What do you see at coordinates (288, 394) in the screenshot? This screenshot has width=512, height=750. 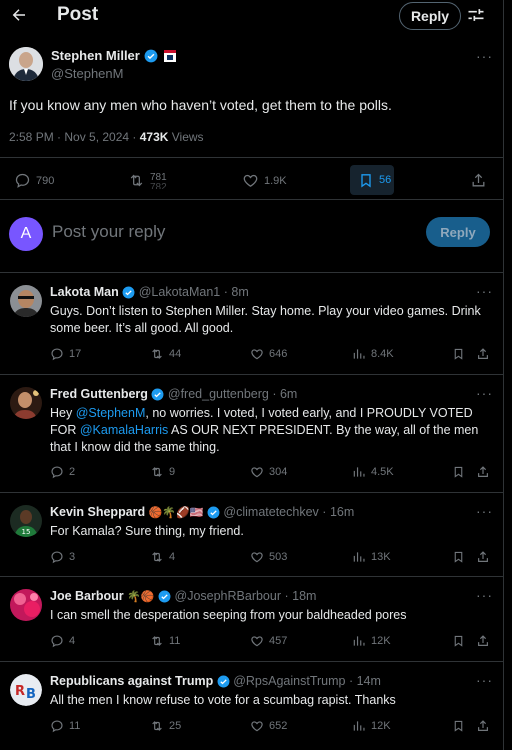 I see `reply-time: 6m` at bounding box center [288, 394].